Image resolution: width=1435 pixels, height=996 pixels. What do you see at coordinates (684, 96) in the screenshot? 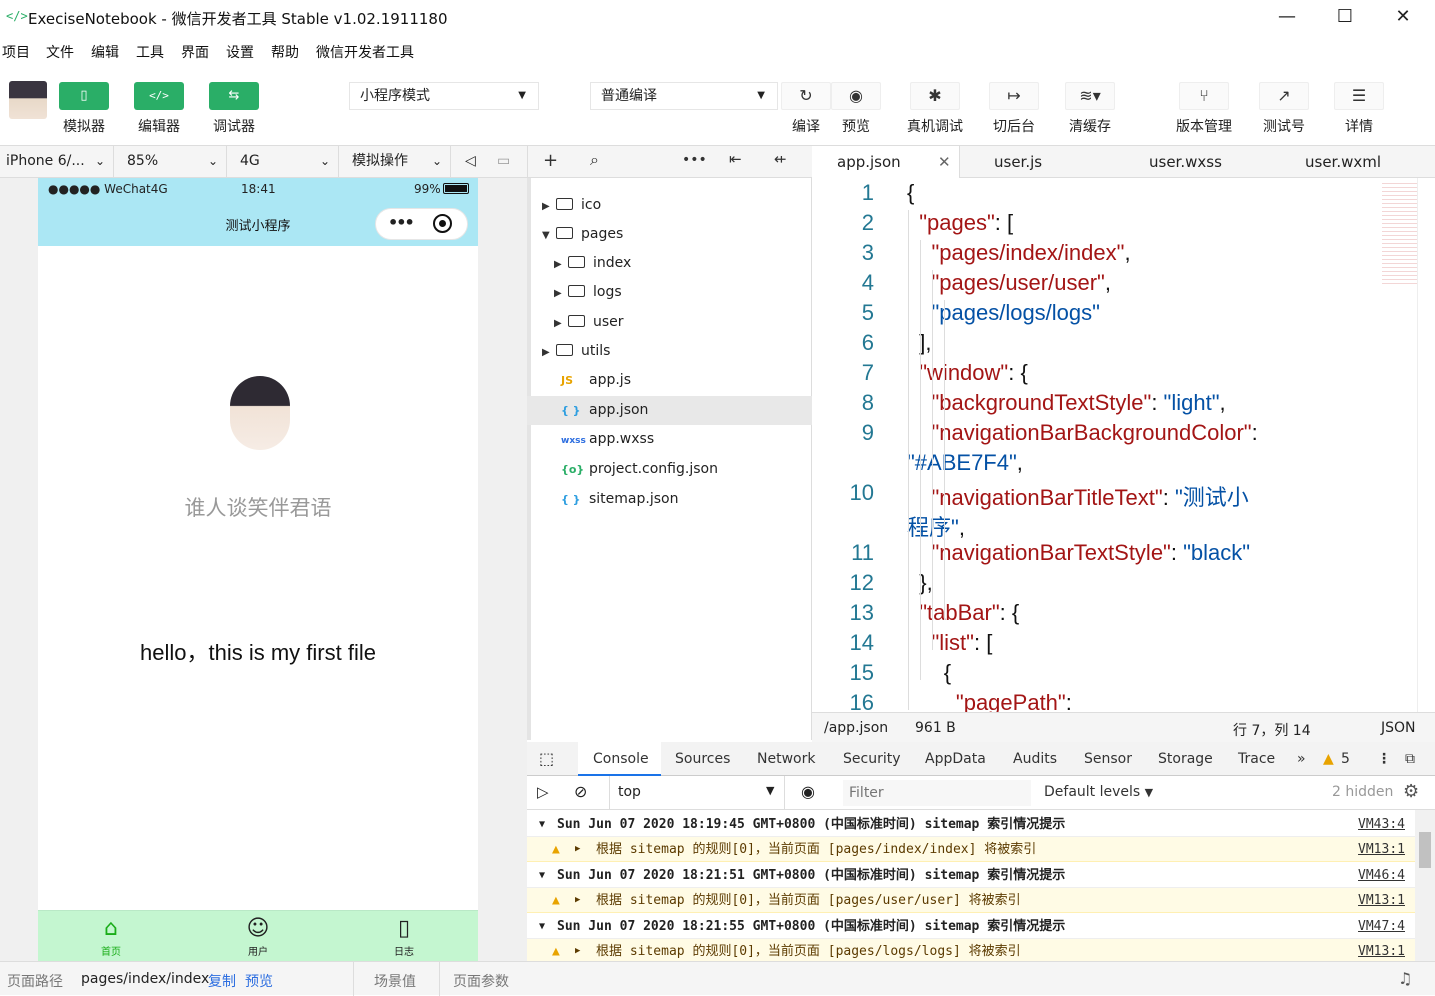
I see `compile-mode-select: 普通编译 ▼` at bounding box center [684, 96].